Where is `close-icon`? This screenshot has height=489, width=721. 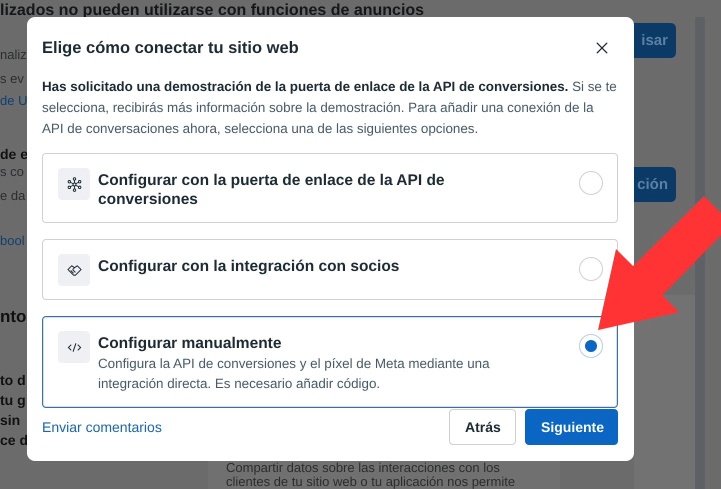
close-icon is located at coordinates (602, 48).